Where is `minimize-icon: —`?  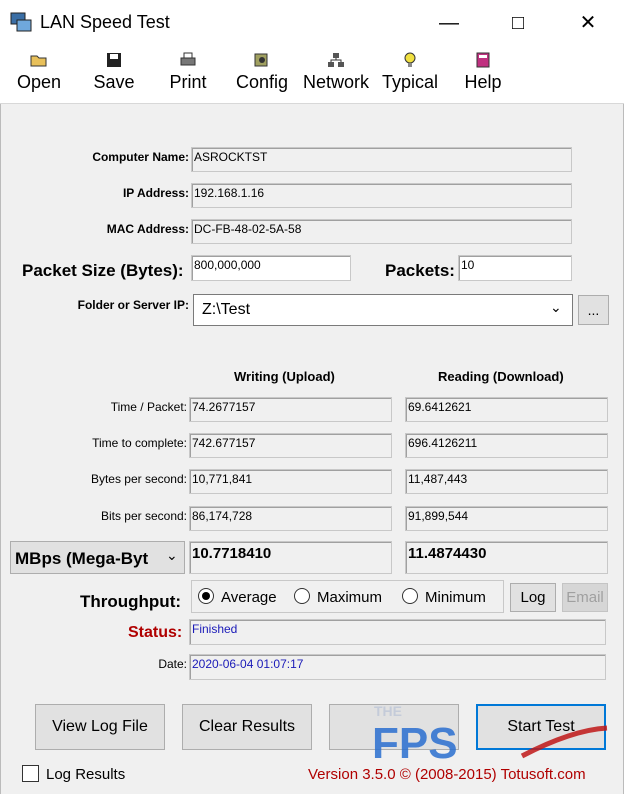 minimize-icon: — is located at coordinates (449, 23).